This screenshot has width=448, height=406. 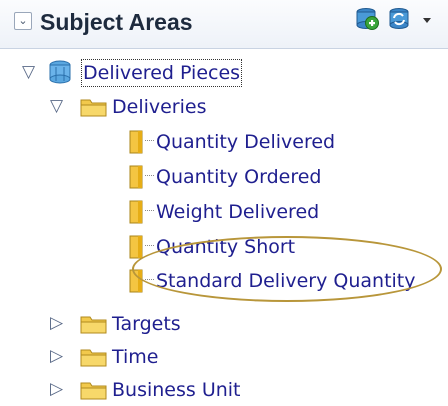 I want to click on folder-label: Time, so click(x=135, y=357).